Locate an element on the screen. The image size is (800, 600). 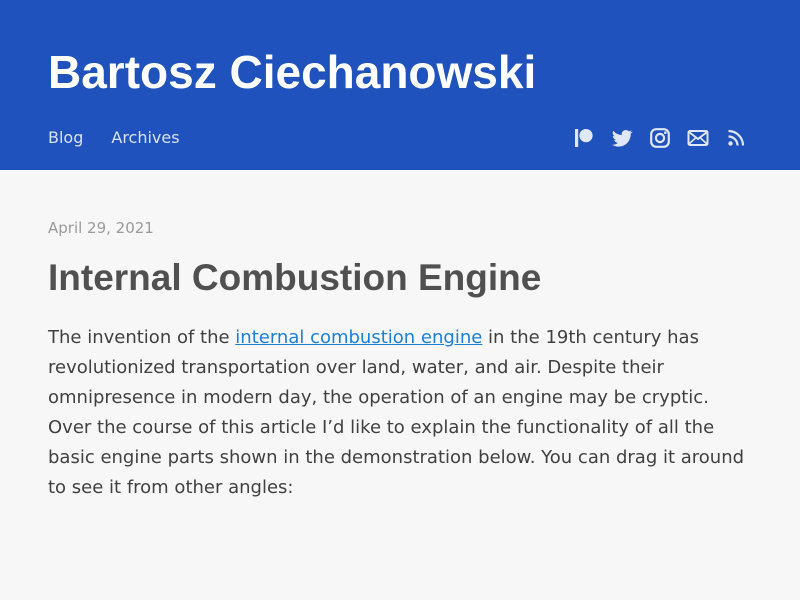
mail-icon is located at coordinates (698, 138).